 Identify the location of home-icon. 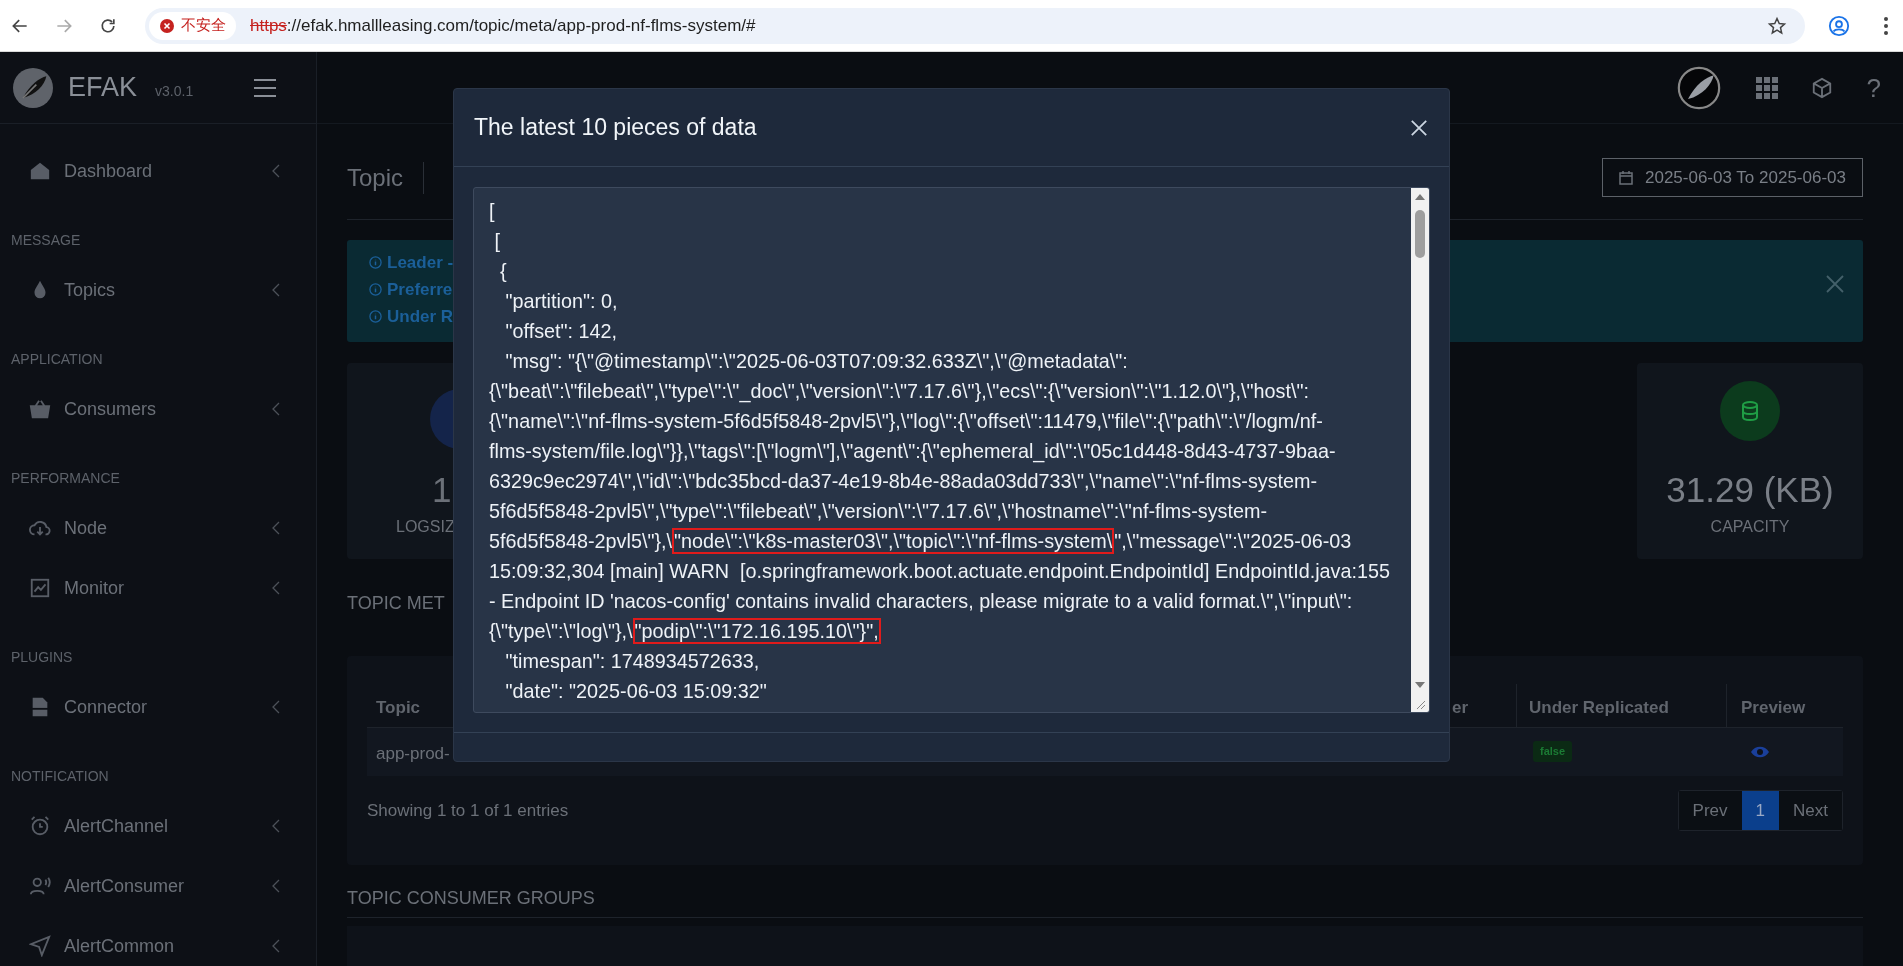
(40, 171).